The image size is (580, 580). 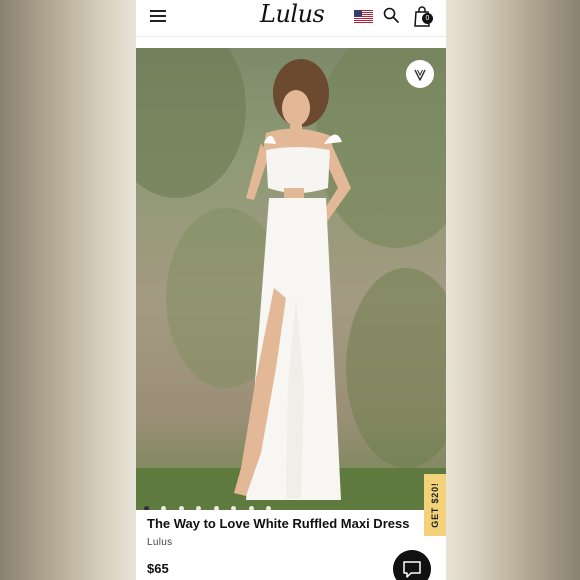 What do you see at coordinates (278, 523) in the screenshot?
I see `product-title: The Way to Love White Ruffled Maxi Dress` at bounding box center [278, 523].